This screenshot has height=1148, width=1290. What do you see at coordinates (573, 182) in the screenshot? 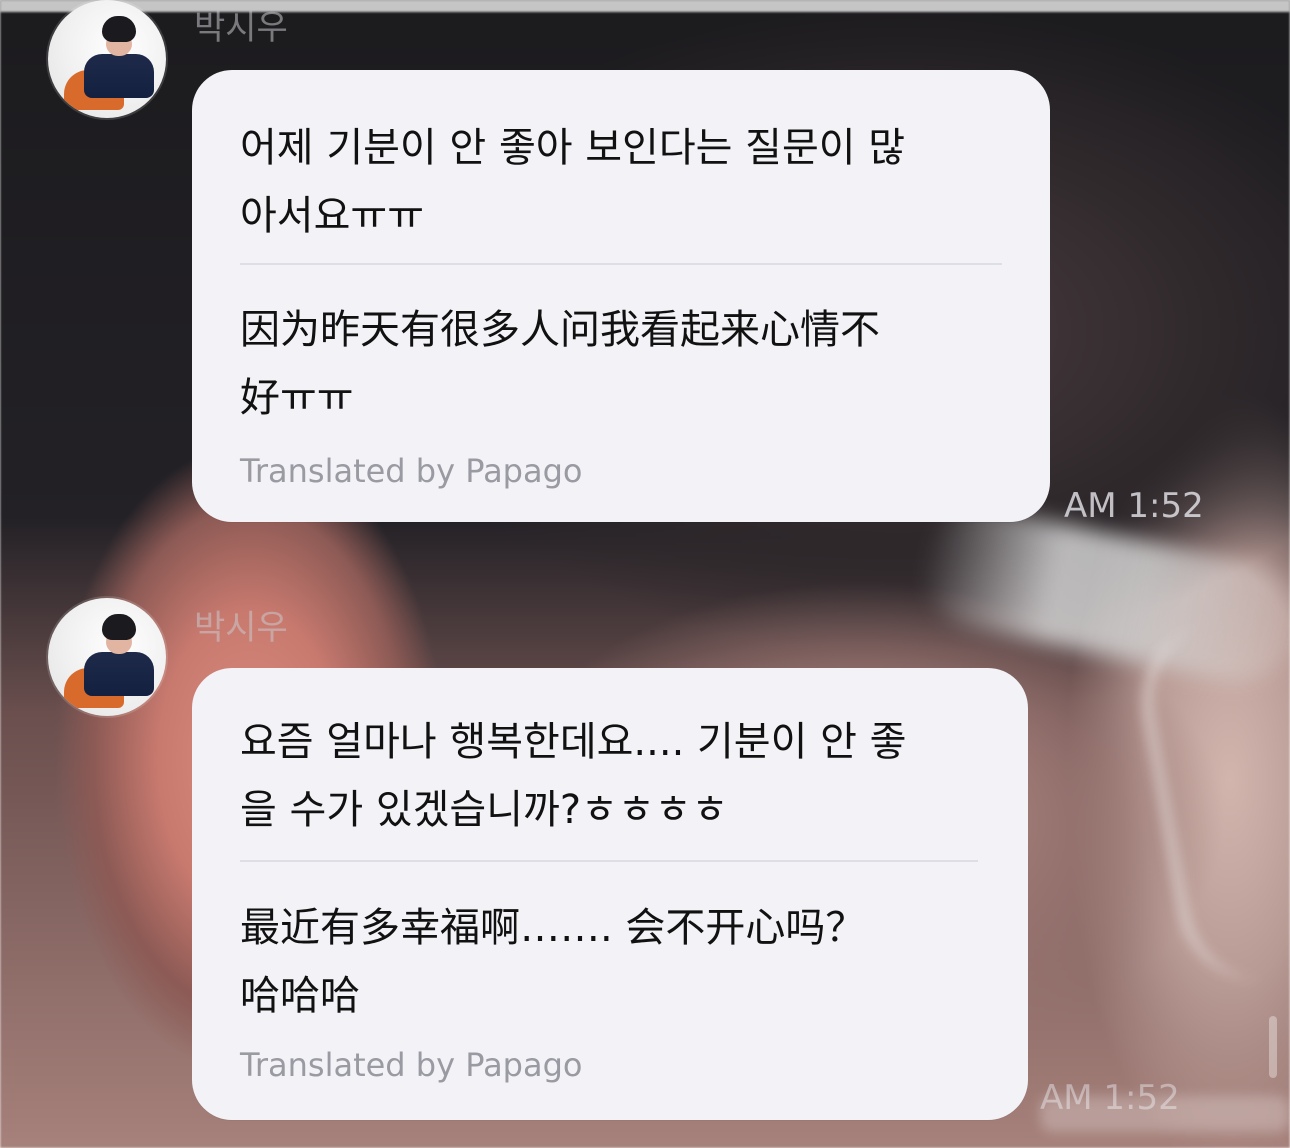
I see `message-original: 어제 기분이 안 좋아 보인다는 질문이 많 아서요ㅠㅠ` at bounding box center [573, 182].